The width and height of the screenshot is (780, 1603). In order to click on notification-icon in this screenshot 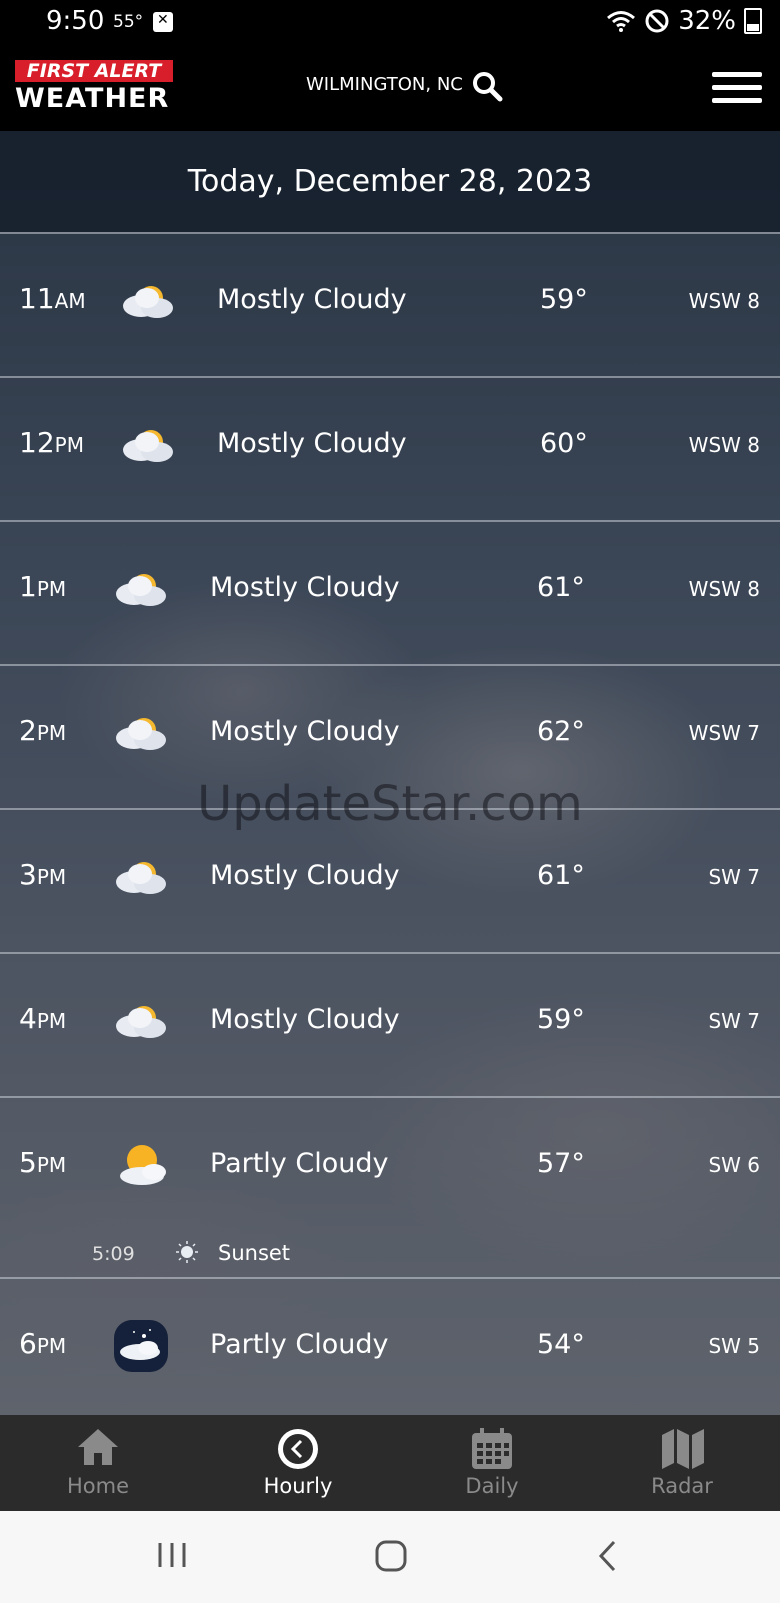, I will do `click(163, 22)`.